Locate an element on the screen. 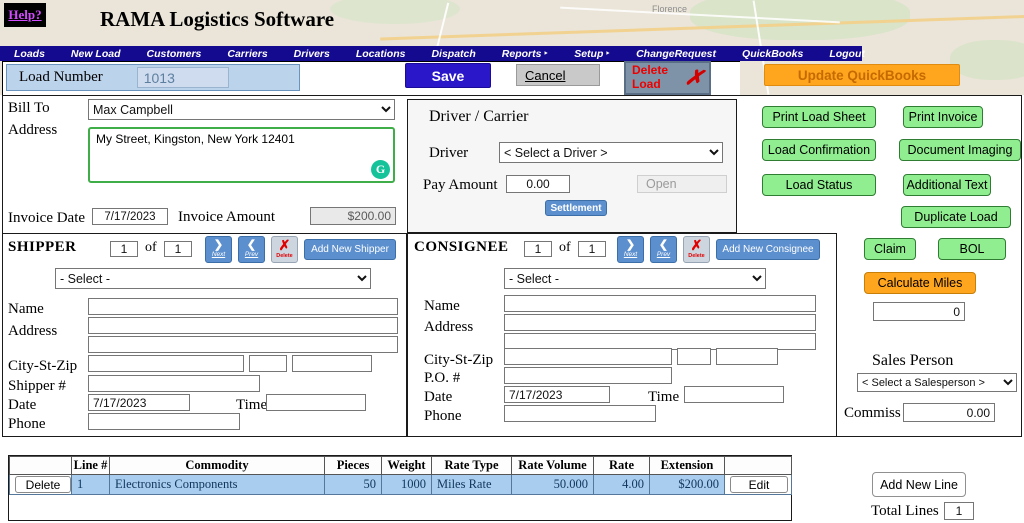 This screenshot has width=1024, height=523. delete-load-label: Delete Load is located at coordinates (650, 77).